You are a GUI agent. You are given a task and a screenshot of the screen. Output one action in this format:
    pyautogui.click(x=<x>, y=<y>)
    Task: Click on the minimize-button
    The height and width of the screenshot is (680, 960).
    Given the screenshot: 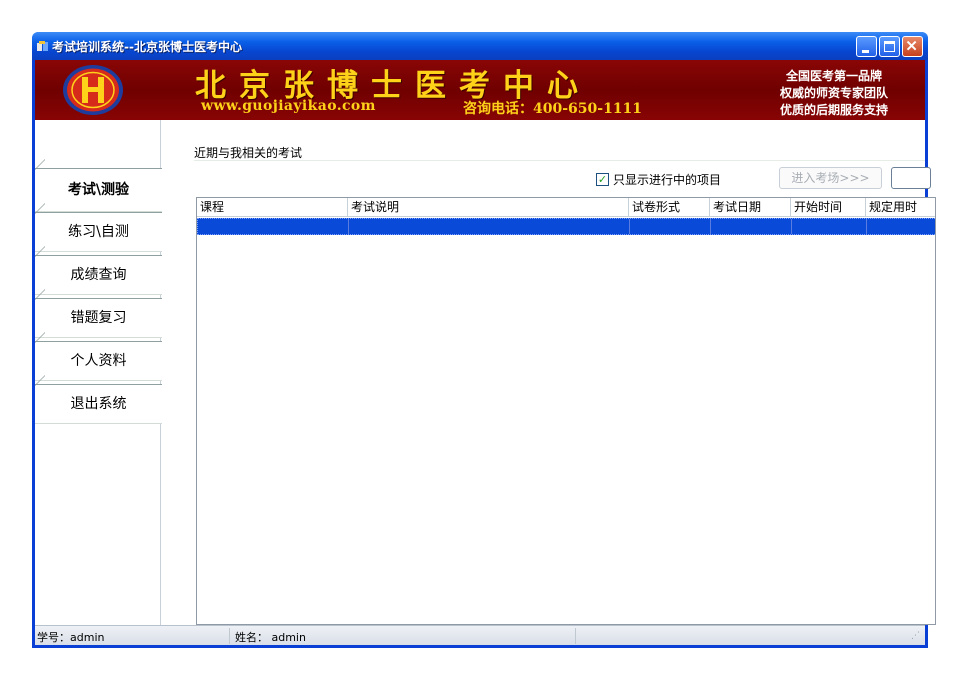 What is the action you would take?
    pyautogui.click(x=866, y=46)
    